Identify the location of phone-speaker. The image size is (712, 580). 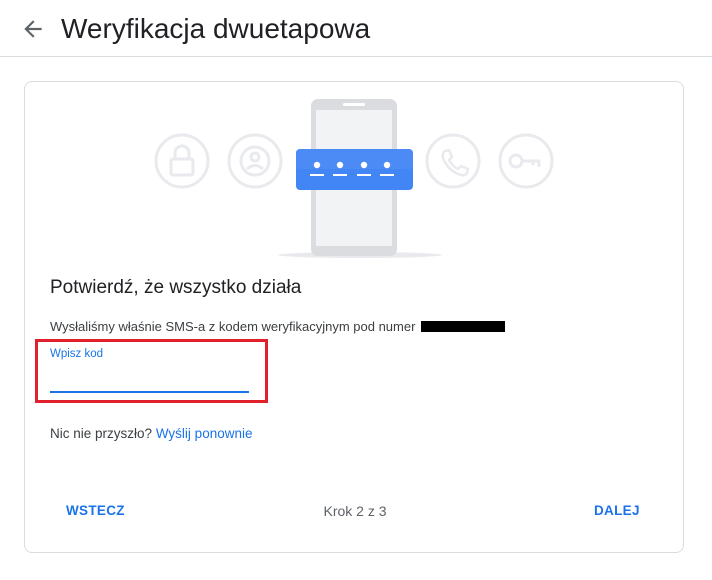
(354, 104).